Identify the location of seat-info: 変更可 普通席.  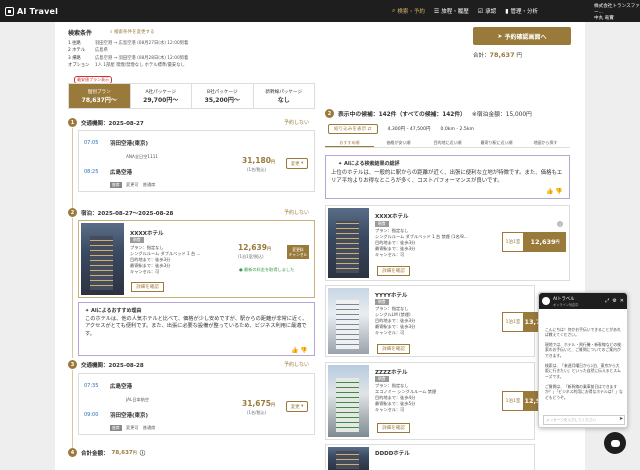
(141, 184).